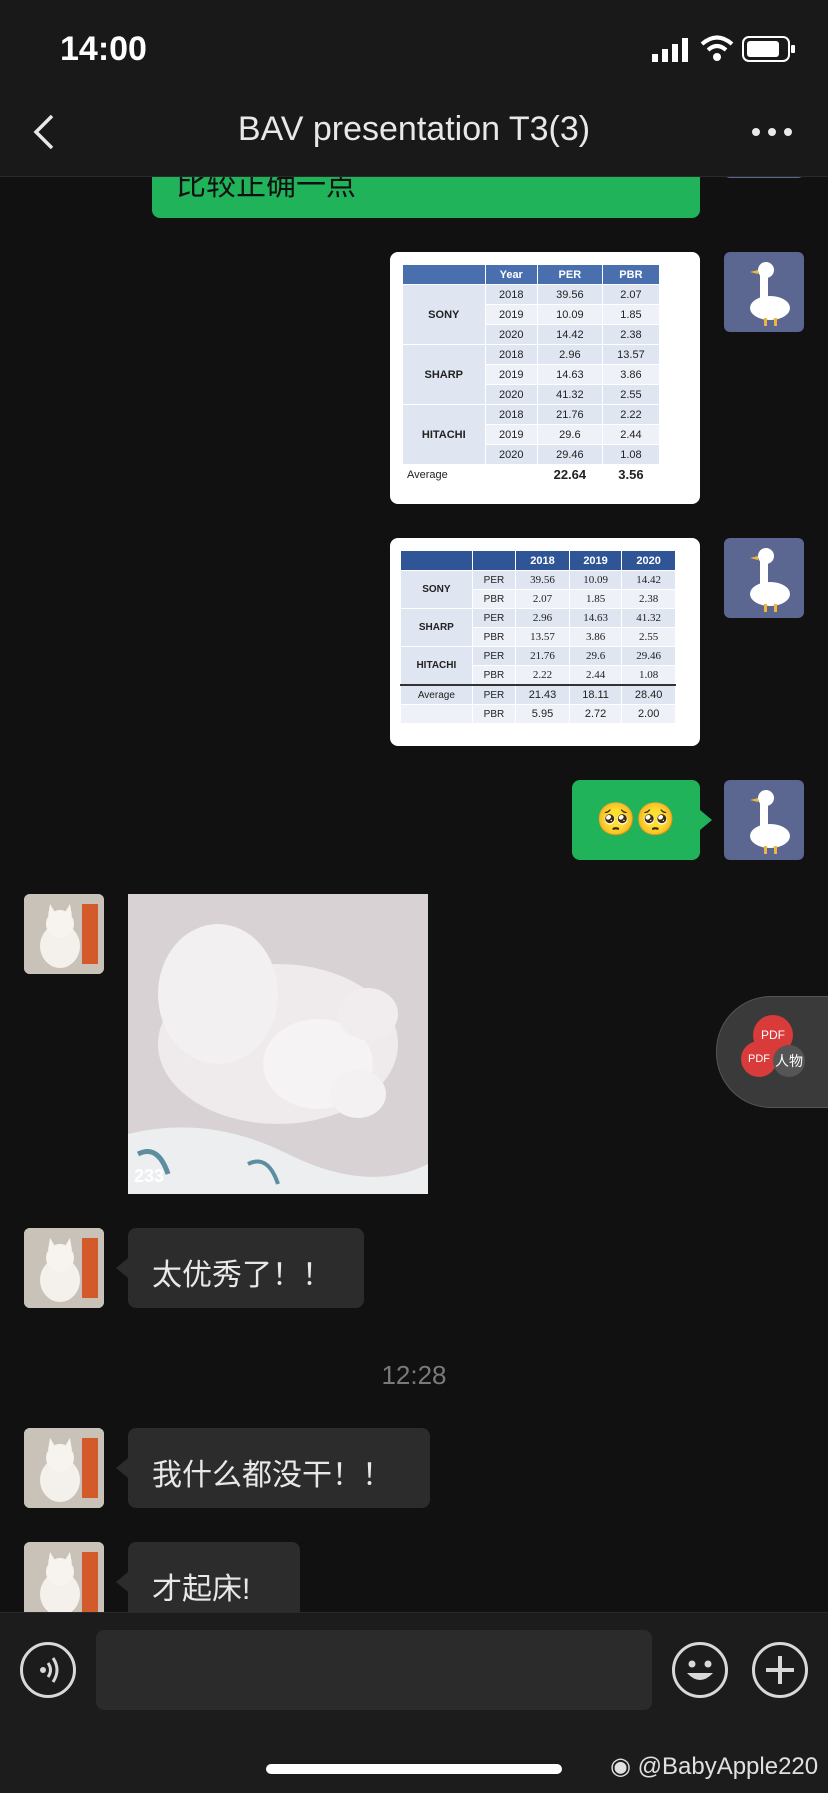  Describe the element at coordinates (631, 374) in the screenshot. I see `table-cell: 3.86` at that location.